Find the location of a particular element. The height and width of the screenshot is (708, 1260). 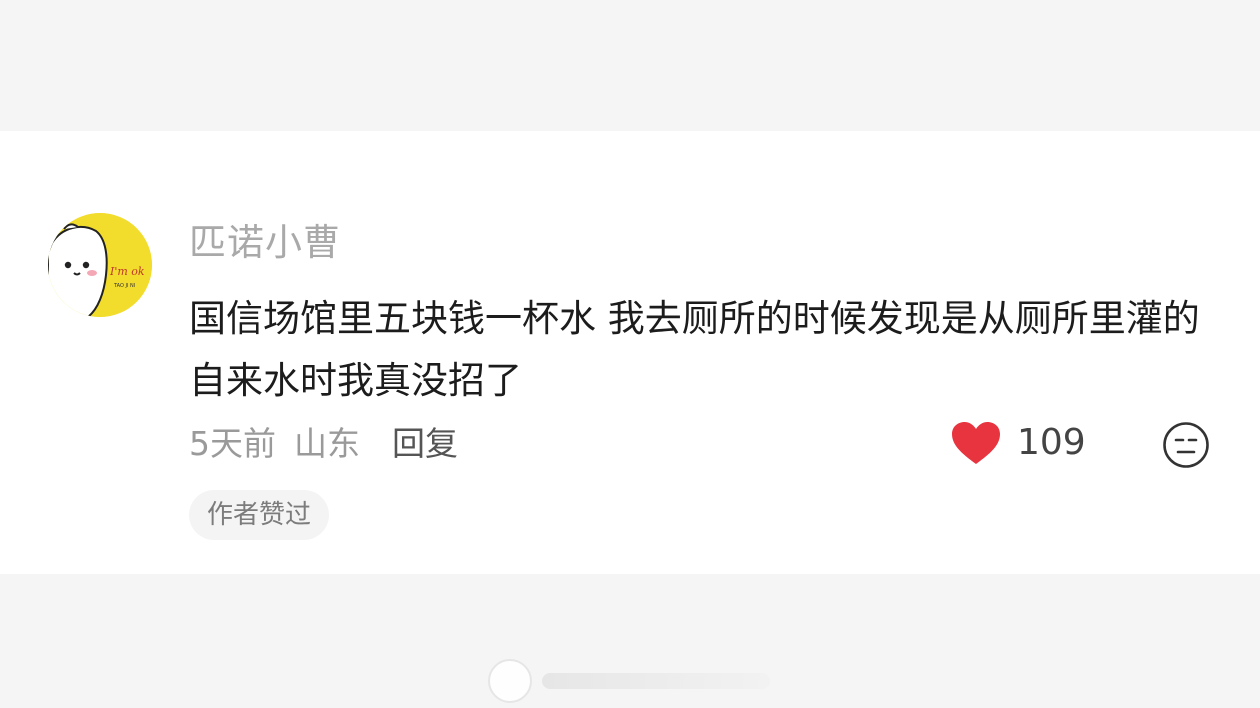

comment-text: 国信场馆里五块钱一杯水 我去厕所的时候发现是从厕所里灌的自来水时我真没招了 is located at coordinates (694, 349).